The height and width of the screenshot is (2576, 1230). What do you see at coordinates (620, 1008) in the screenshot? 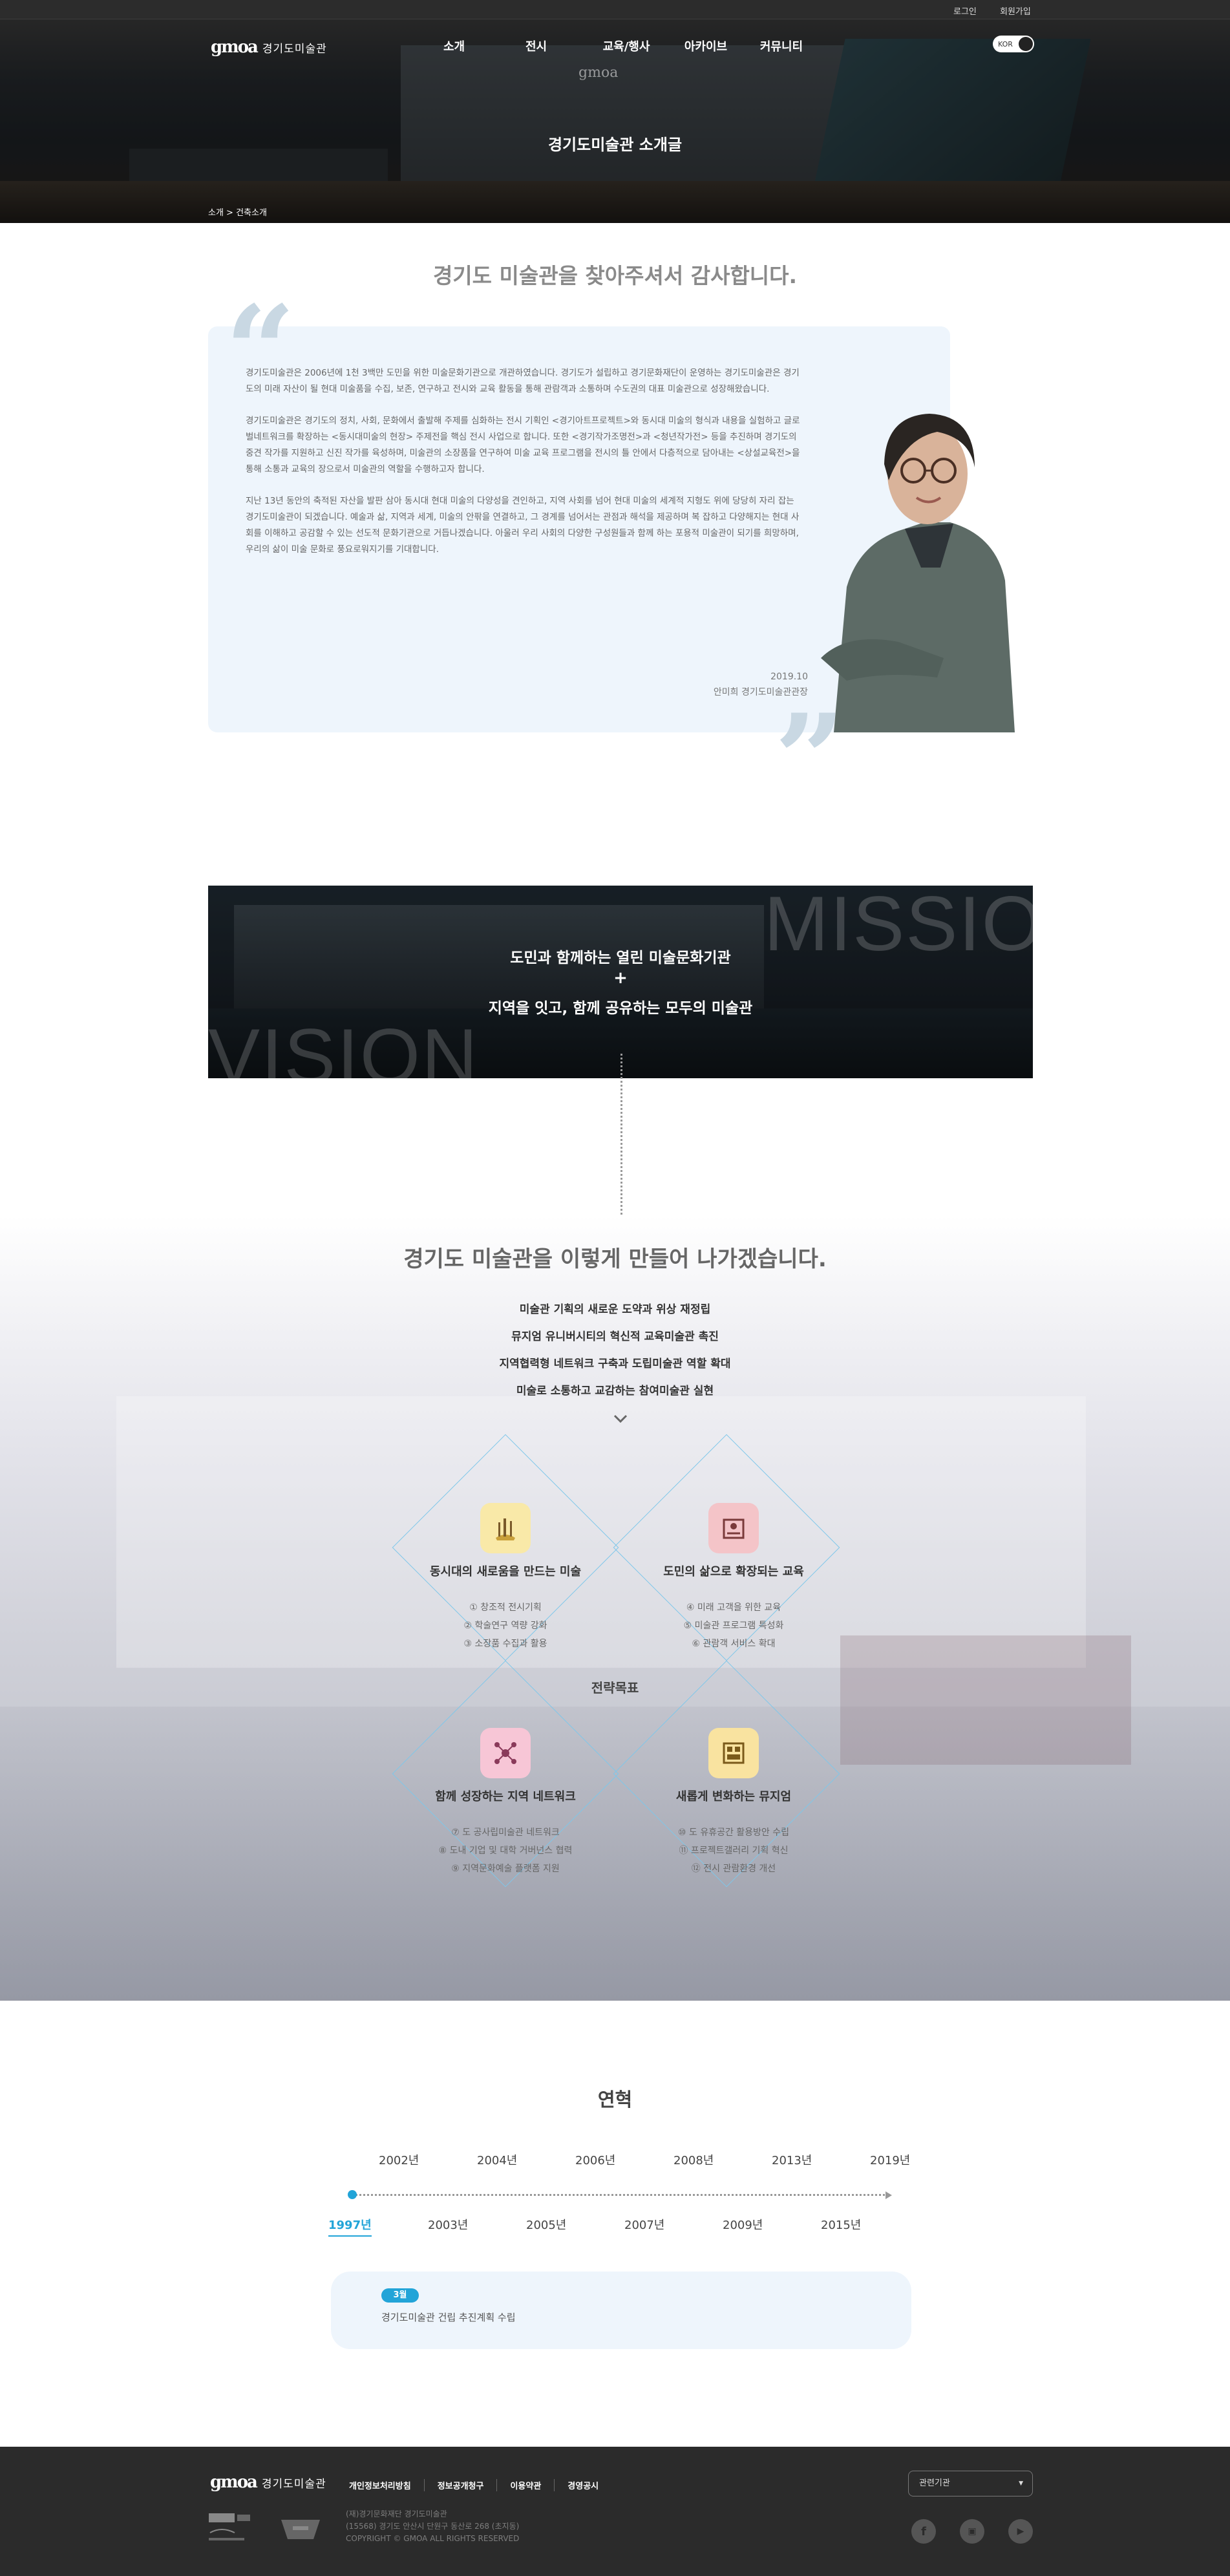
I see `vision-statement: 지역을 잇고, 함께 공유하는 모두의 미술관` at bounding box center [620, 1008].